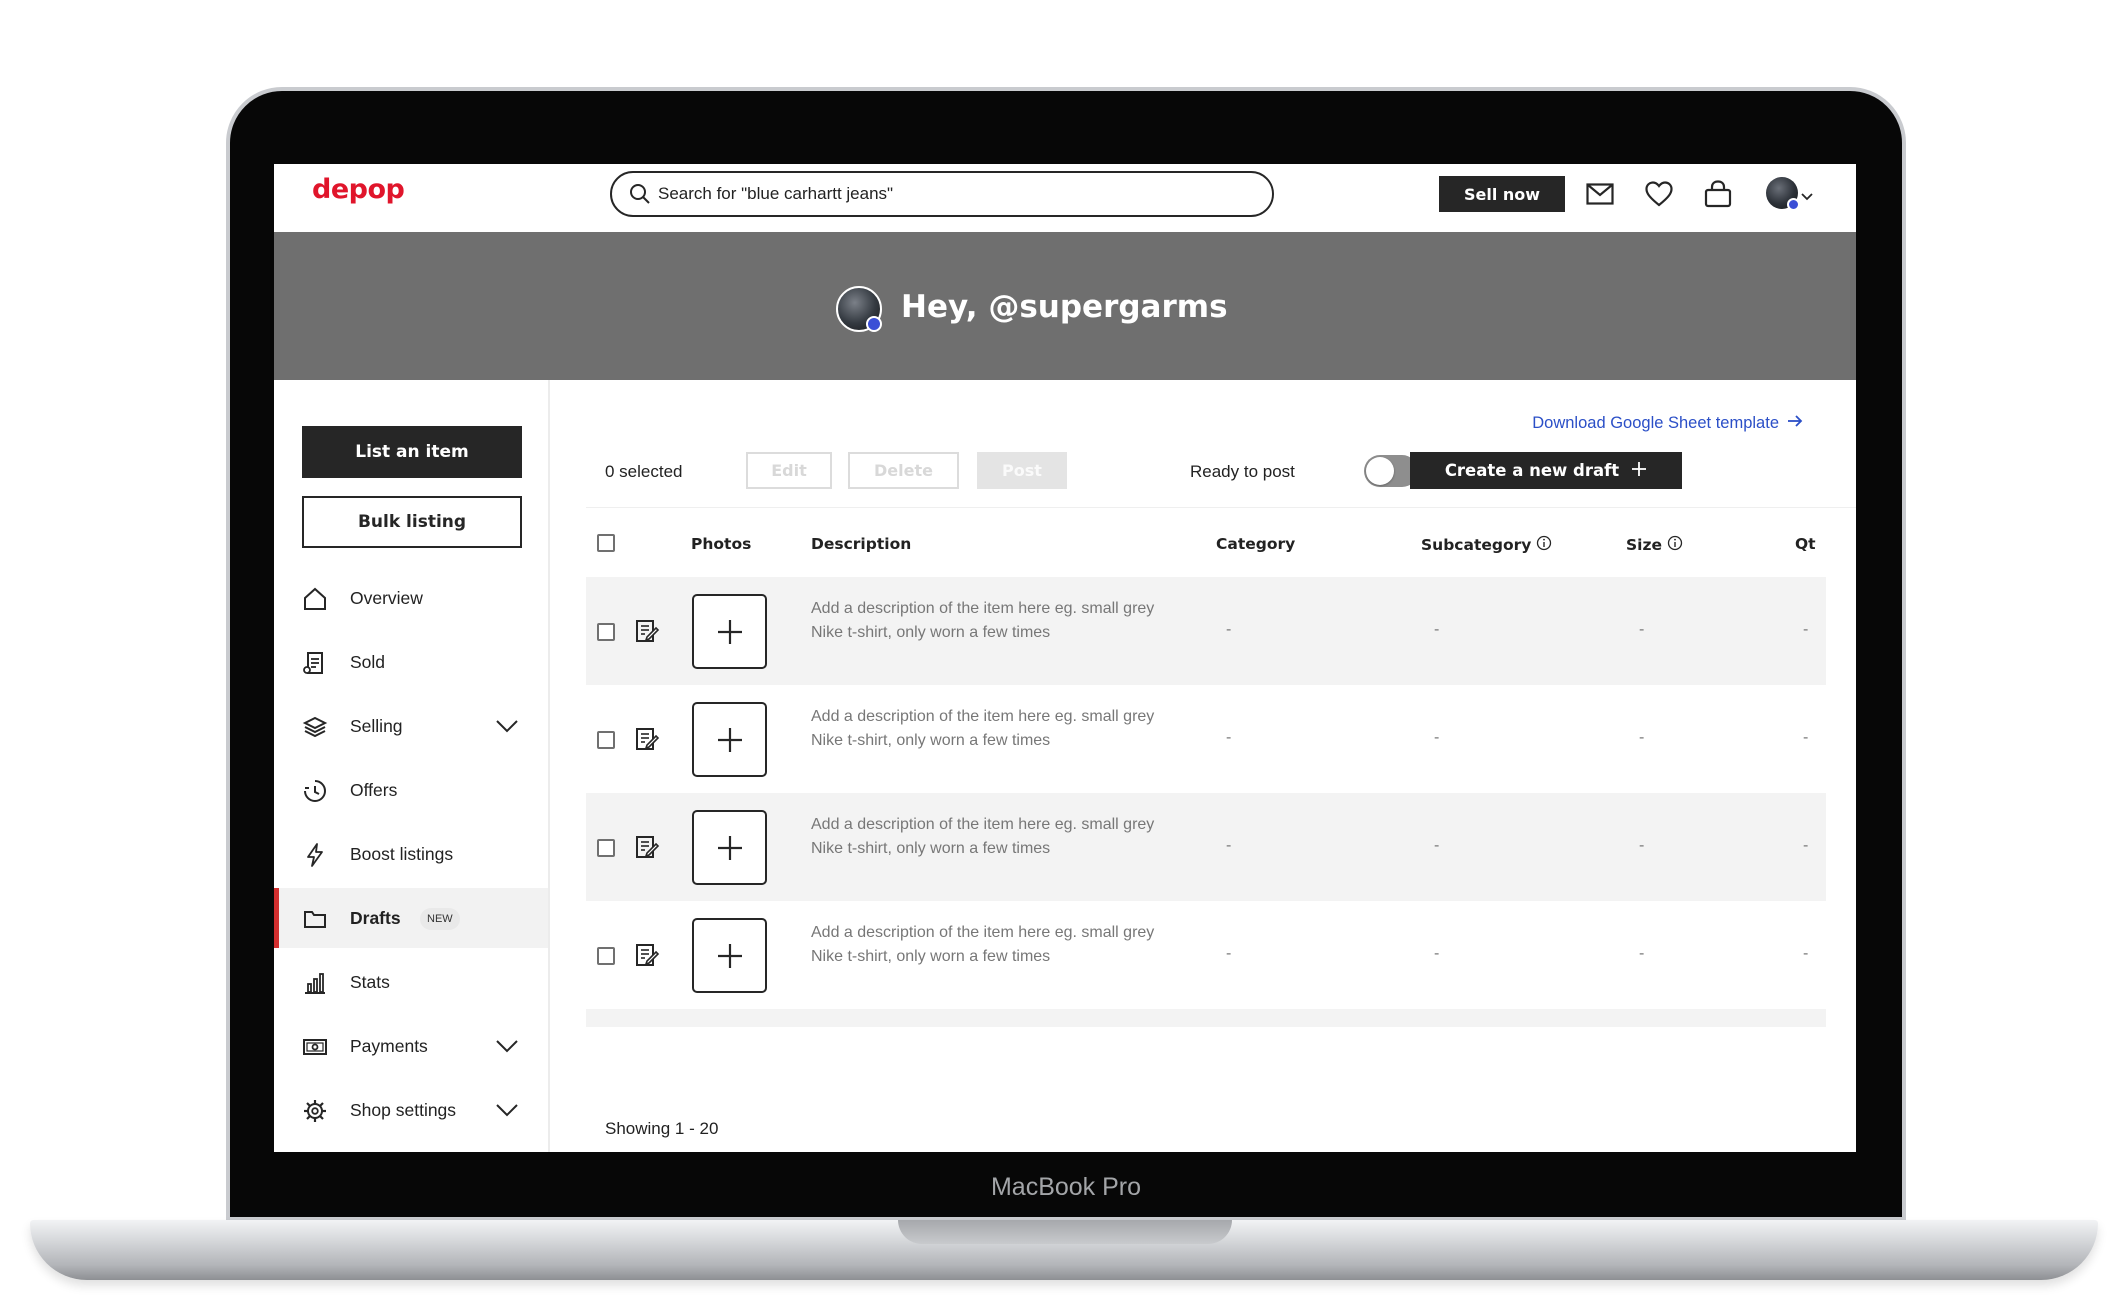 The width and height of the screenshot is (2127, 1316). What do you see at coordinates (412, 522) in the screenshot?
I see `bulk-listing-button: Bulk listing` at bounding box center [412, 522].